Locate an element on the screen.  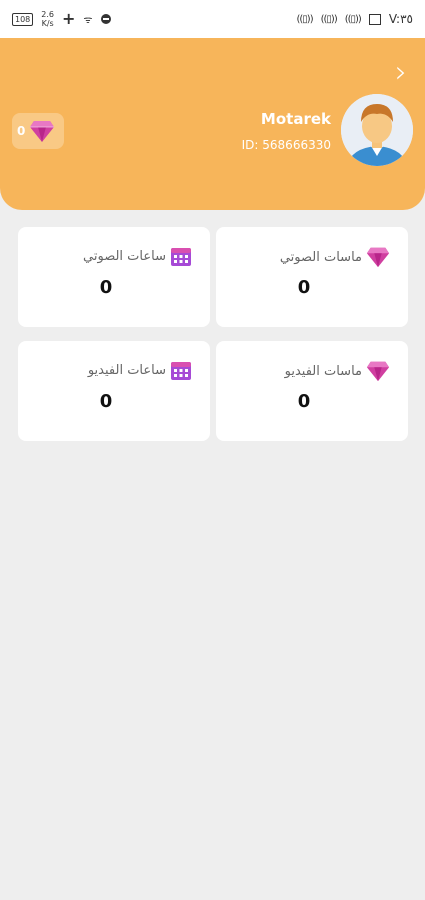
image-icon is located at coordinates (374, 19).